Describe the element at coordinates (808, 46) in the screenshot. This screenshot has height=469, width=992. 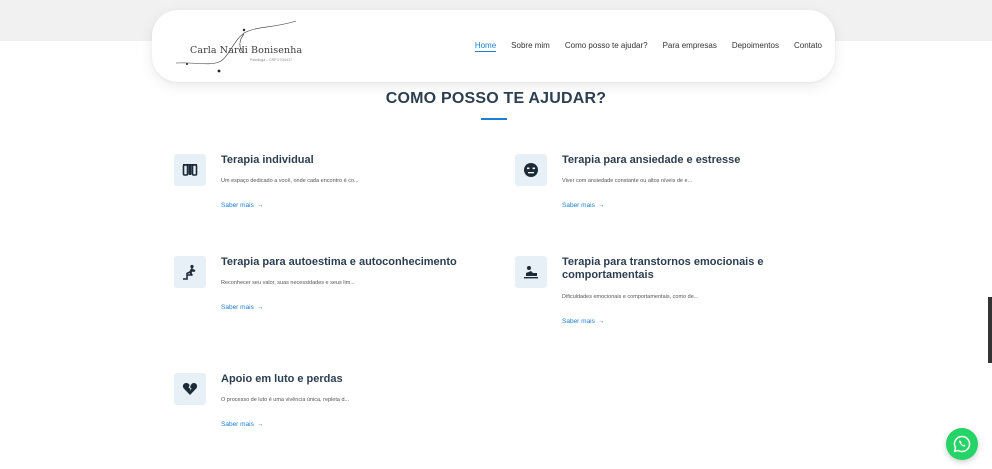
I see `nav-item-contato: Contato` at that location.